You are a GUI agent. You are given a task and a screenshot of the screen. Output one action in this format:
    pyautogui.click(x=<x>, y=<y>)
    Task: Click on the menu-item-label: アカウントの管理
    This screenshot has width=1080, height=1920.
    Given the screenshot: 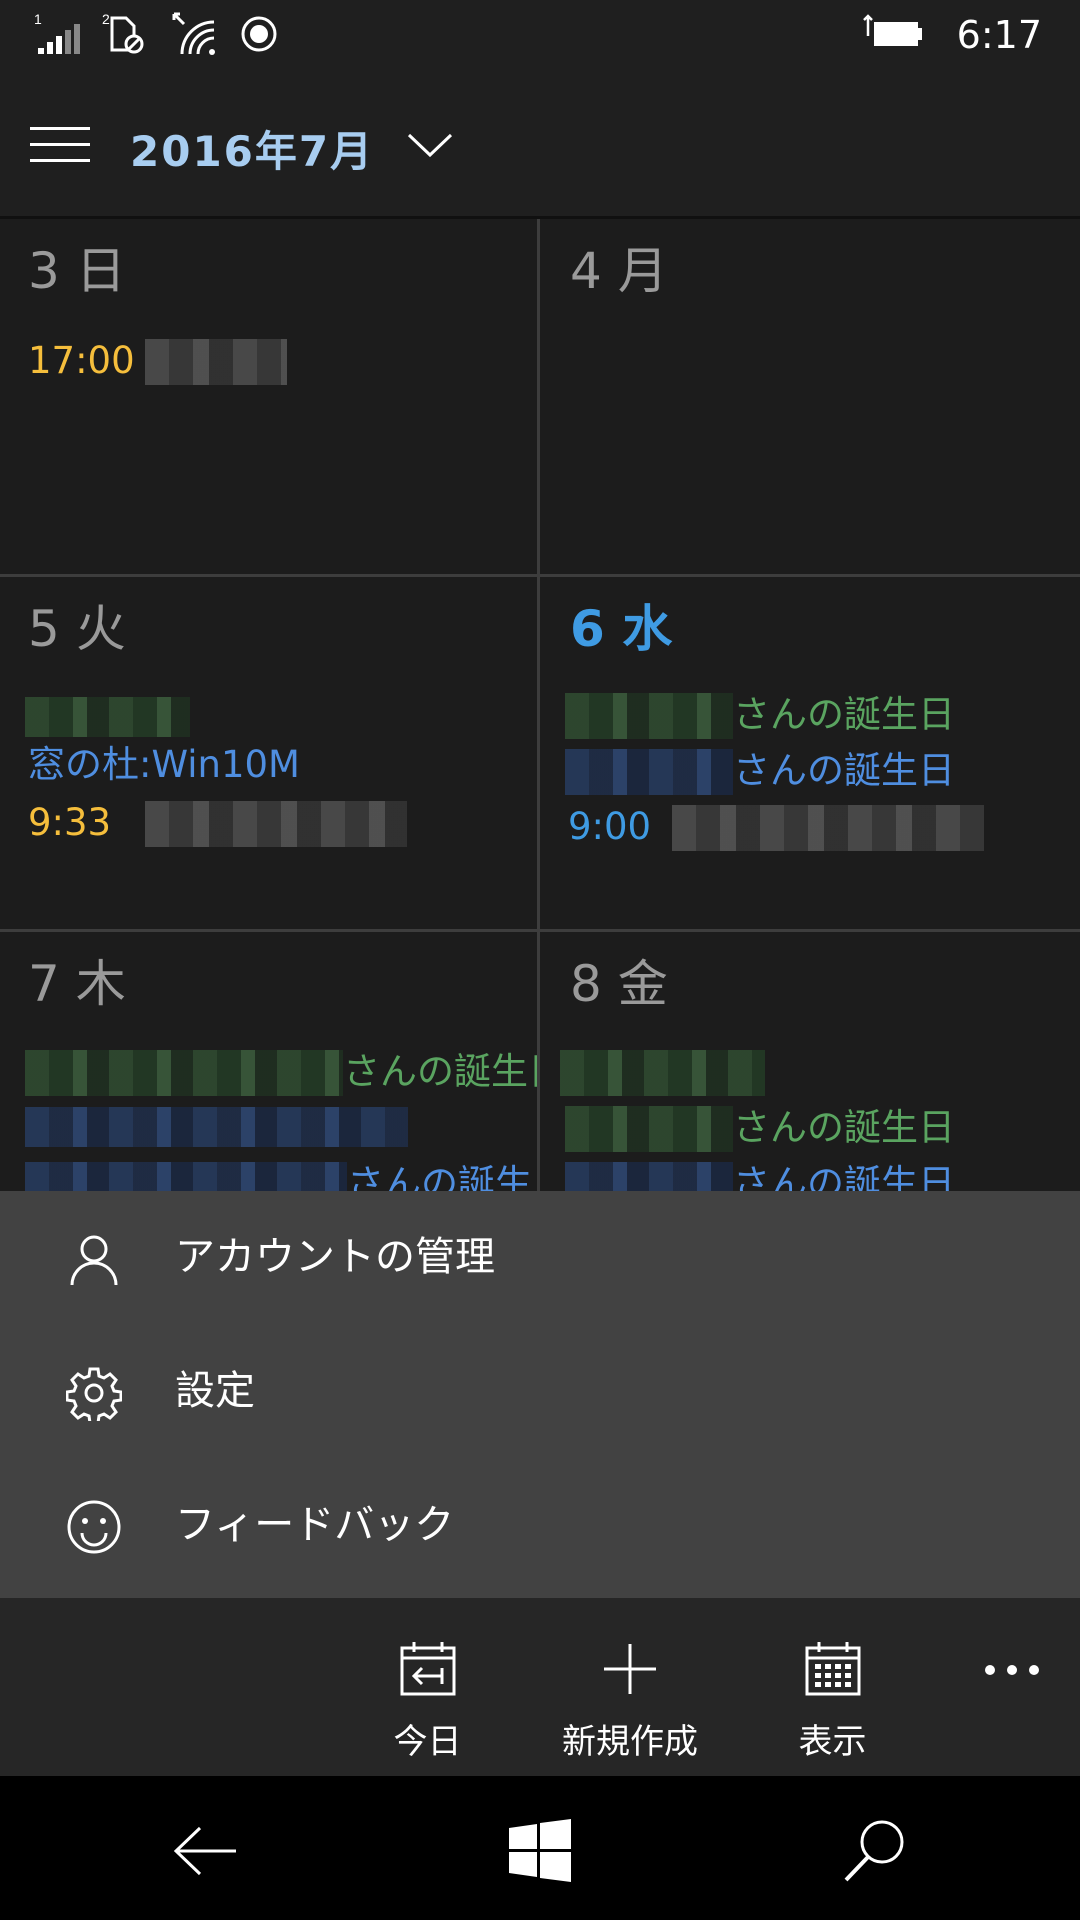 What is the action you would take?
    pyautogui.click(x=335, y=1257)
    